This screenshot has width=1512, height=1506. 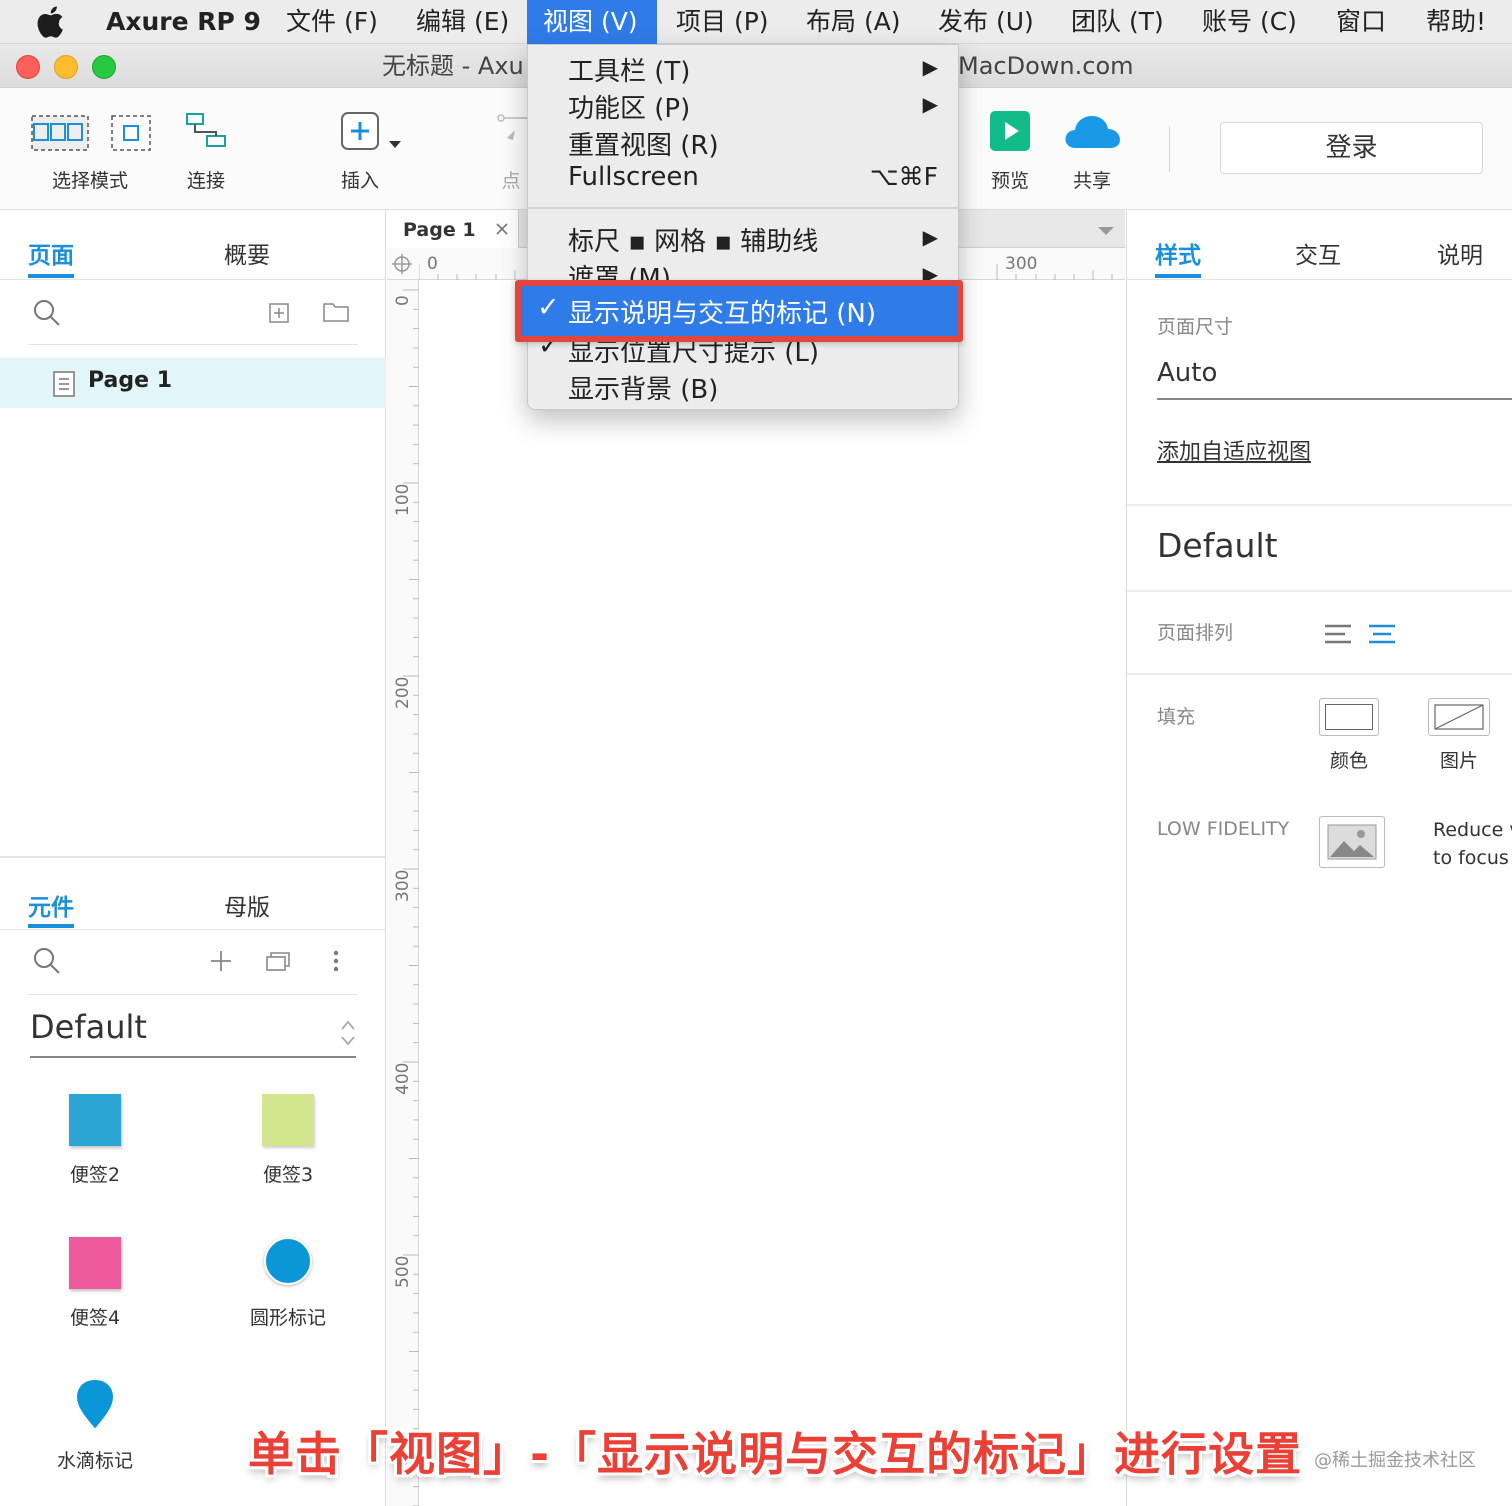 I want to click on page-align-label: 页面排列, so click(x=1195, y=633).